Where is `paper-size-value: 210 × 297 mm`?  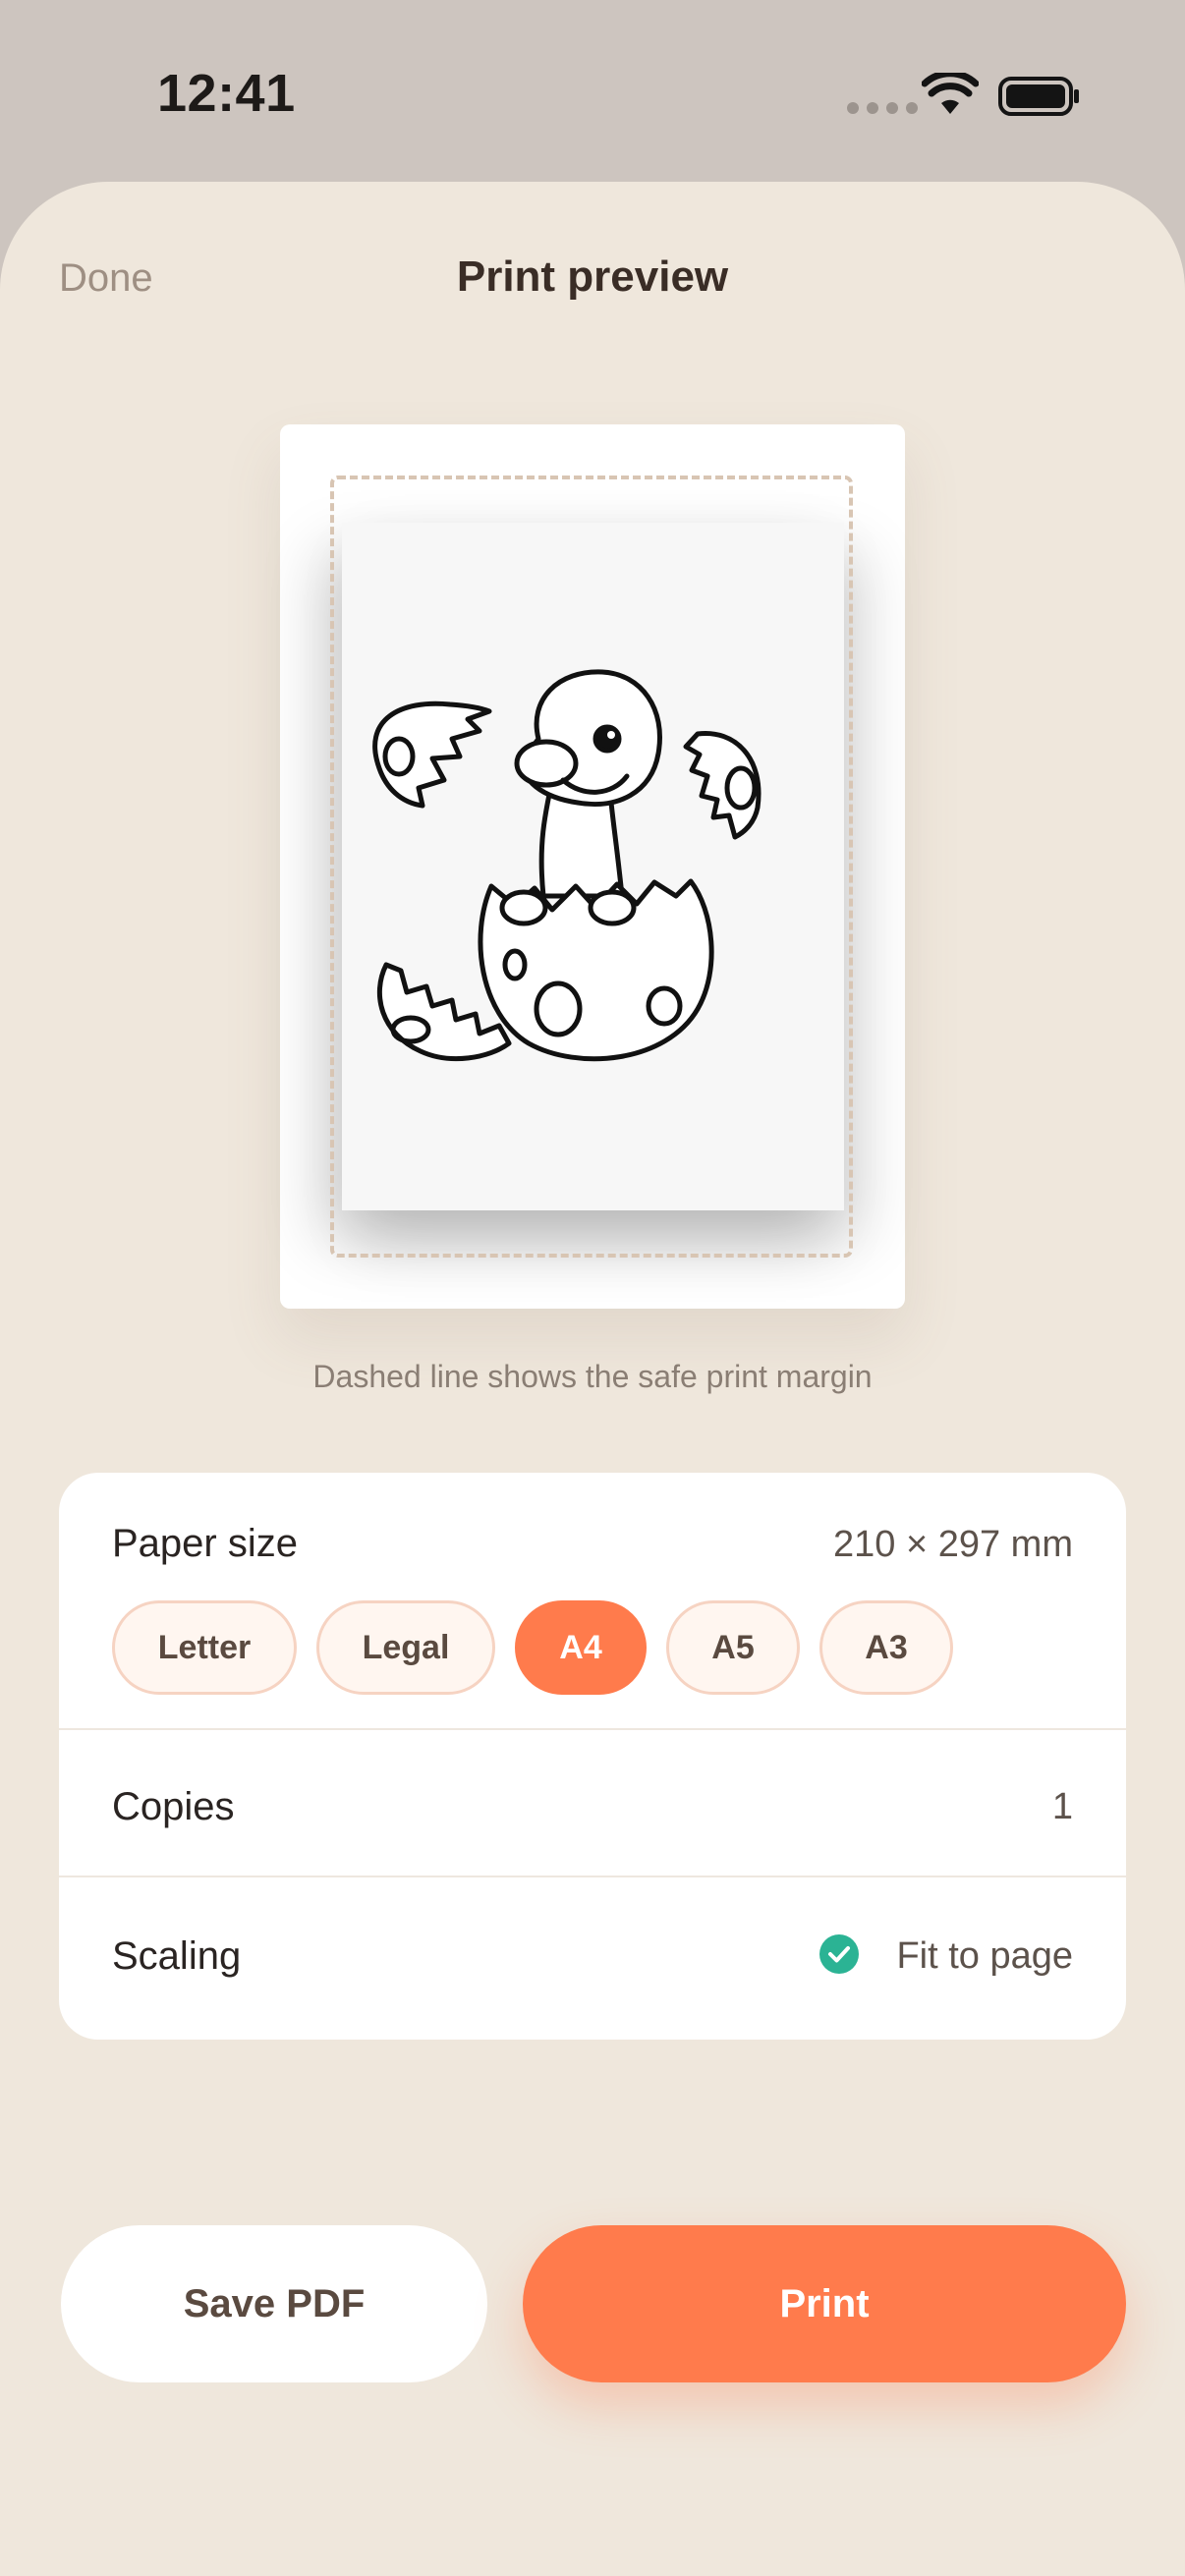
paper-size-value: 210 × 297 mm is located at coordinates (953, 1544).